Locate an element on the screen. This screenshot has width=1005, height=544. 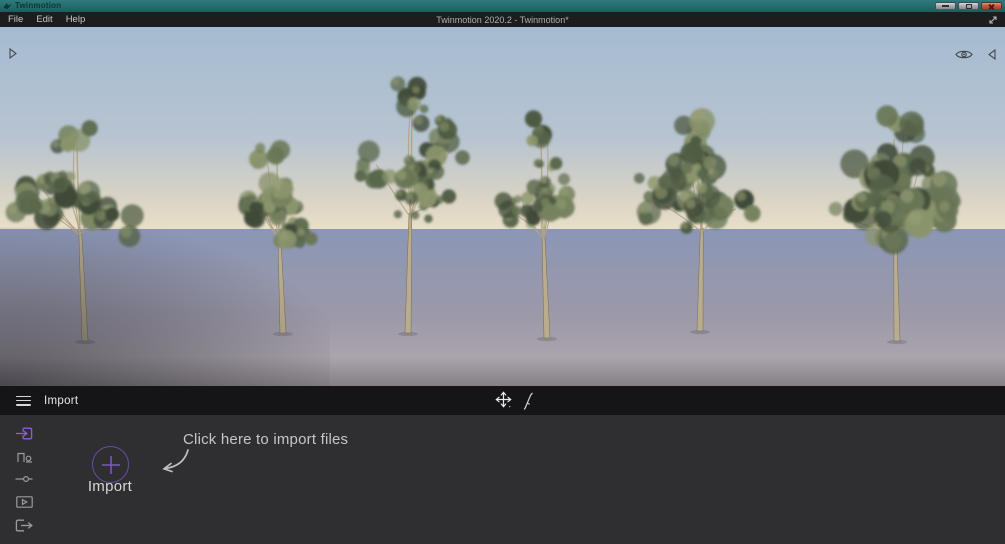
import-icon is located at coordinates (24, 433).